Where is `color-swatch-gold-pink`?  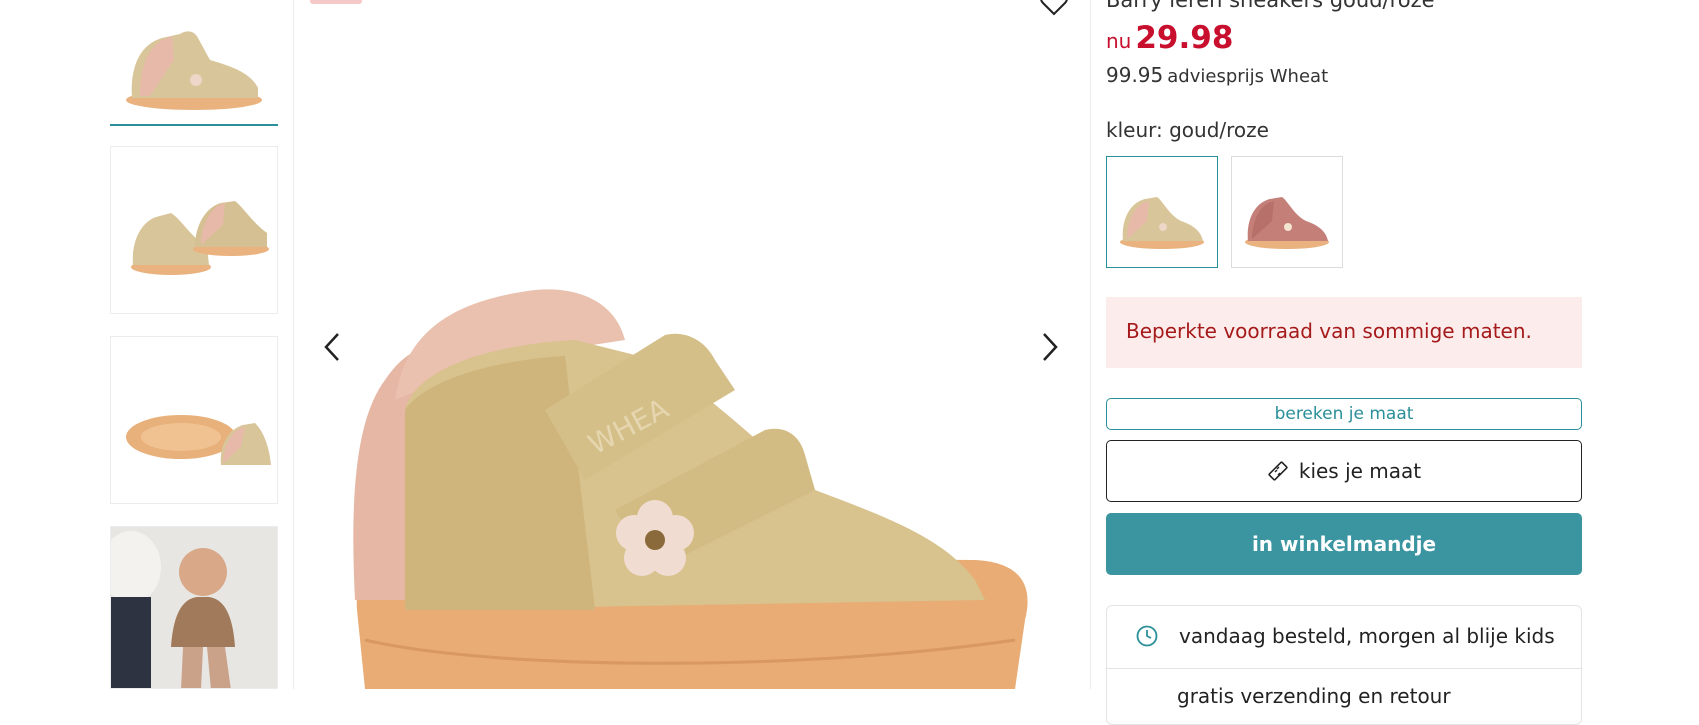 color-swatch-gold-pink is located at coordinates (1162, 212).